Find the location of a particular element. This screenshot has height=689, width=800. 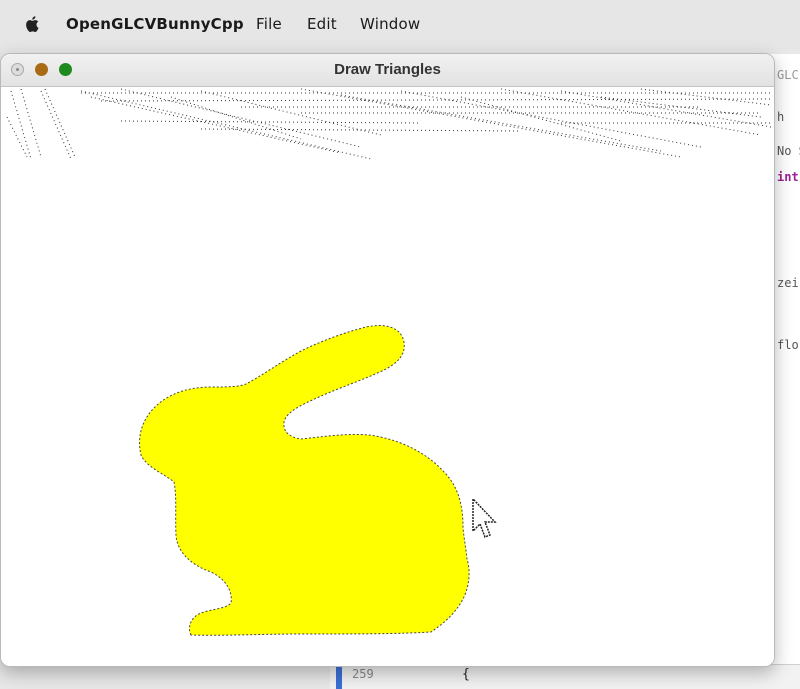

editor-snippet: No S is located at coordinates (788, 151).